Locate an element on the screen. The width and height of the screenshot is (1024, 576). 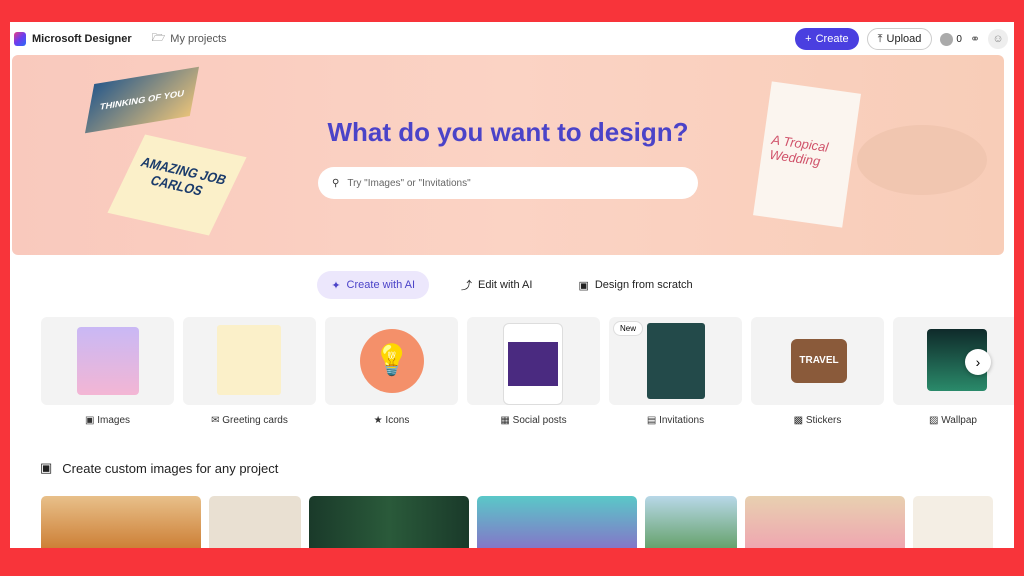
invitation-icon: ▤ is located at coordinates (653, 420).